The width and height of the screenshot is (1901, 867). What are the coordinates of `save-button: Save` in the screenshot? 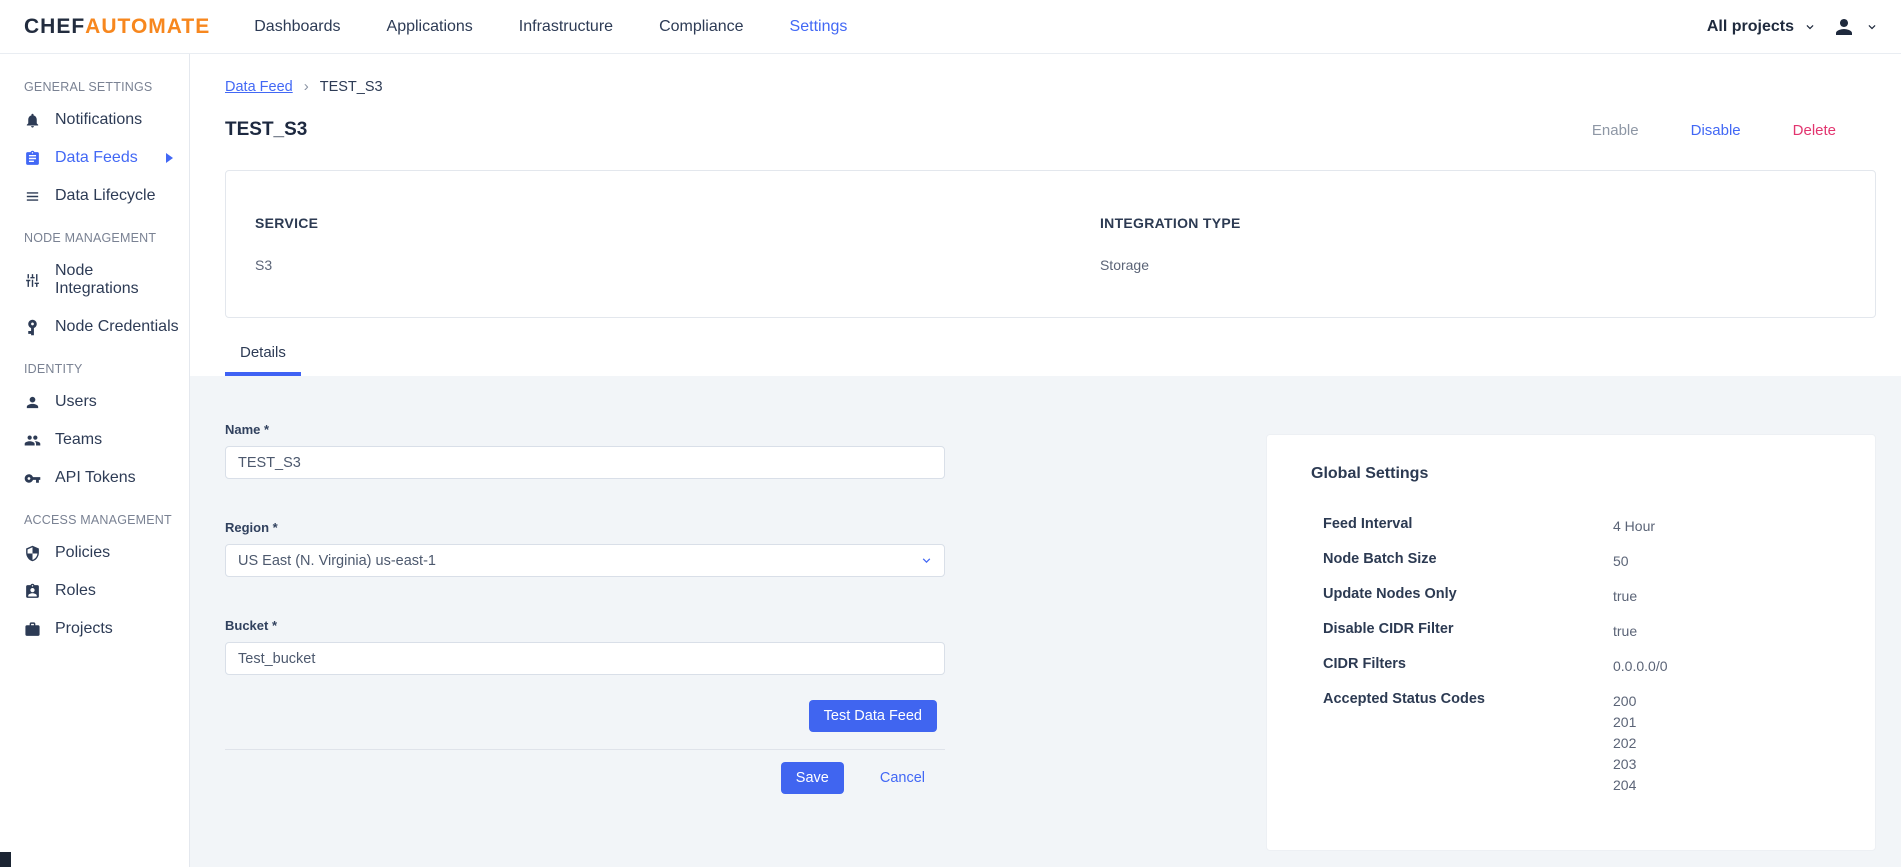 It's located at (812, 778).